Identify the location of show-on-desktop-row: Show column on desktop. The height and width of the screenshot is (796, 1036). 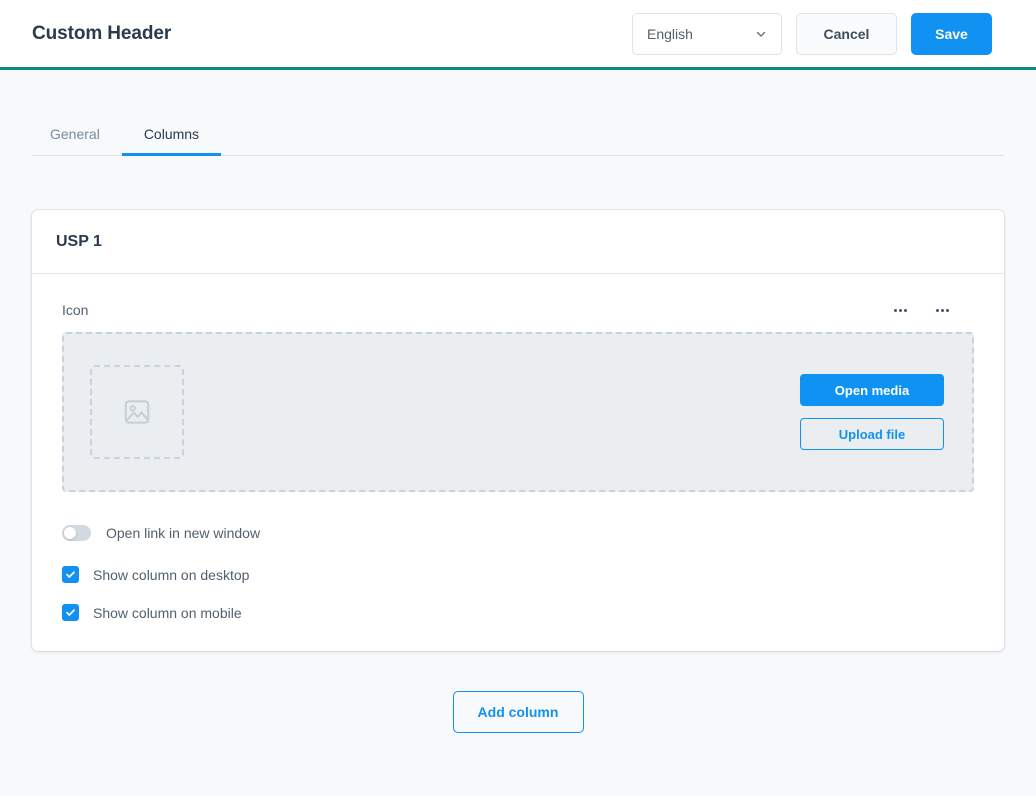
(518, 574).